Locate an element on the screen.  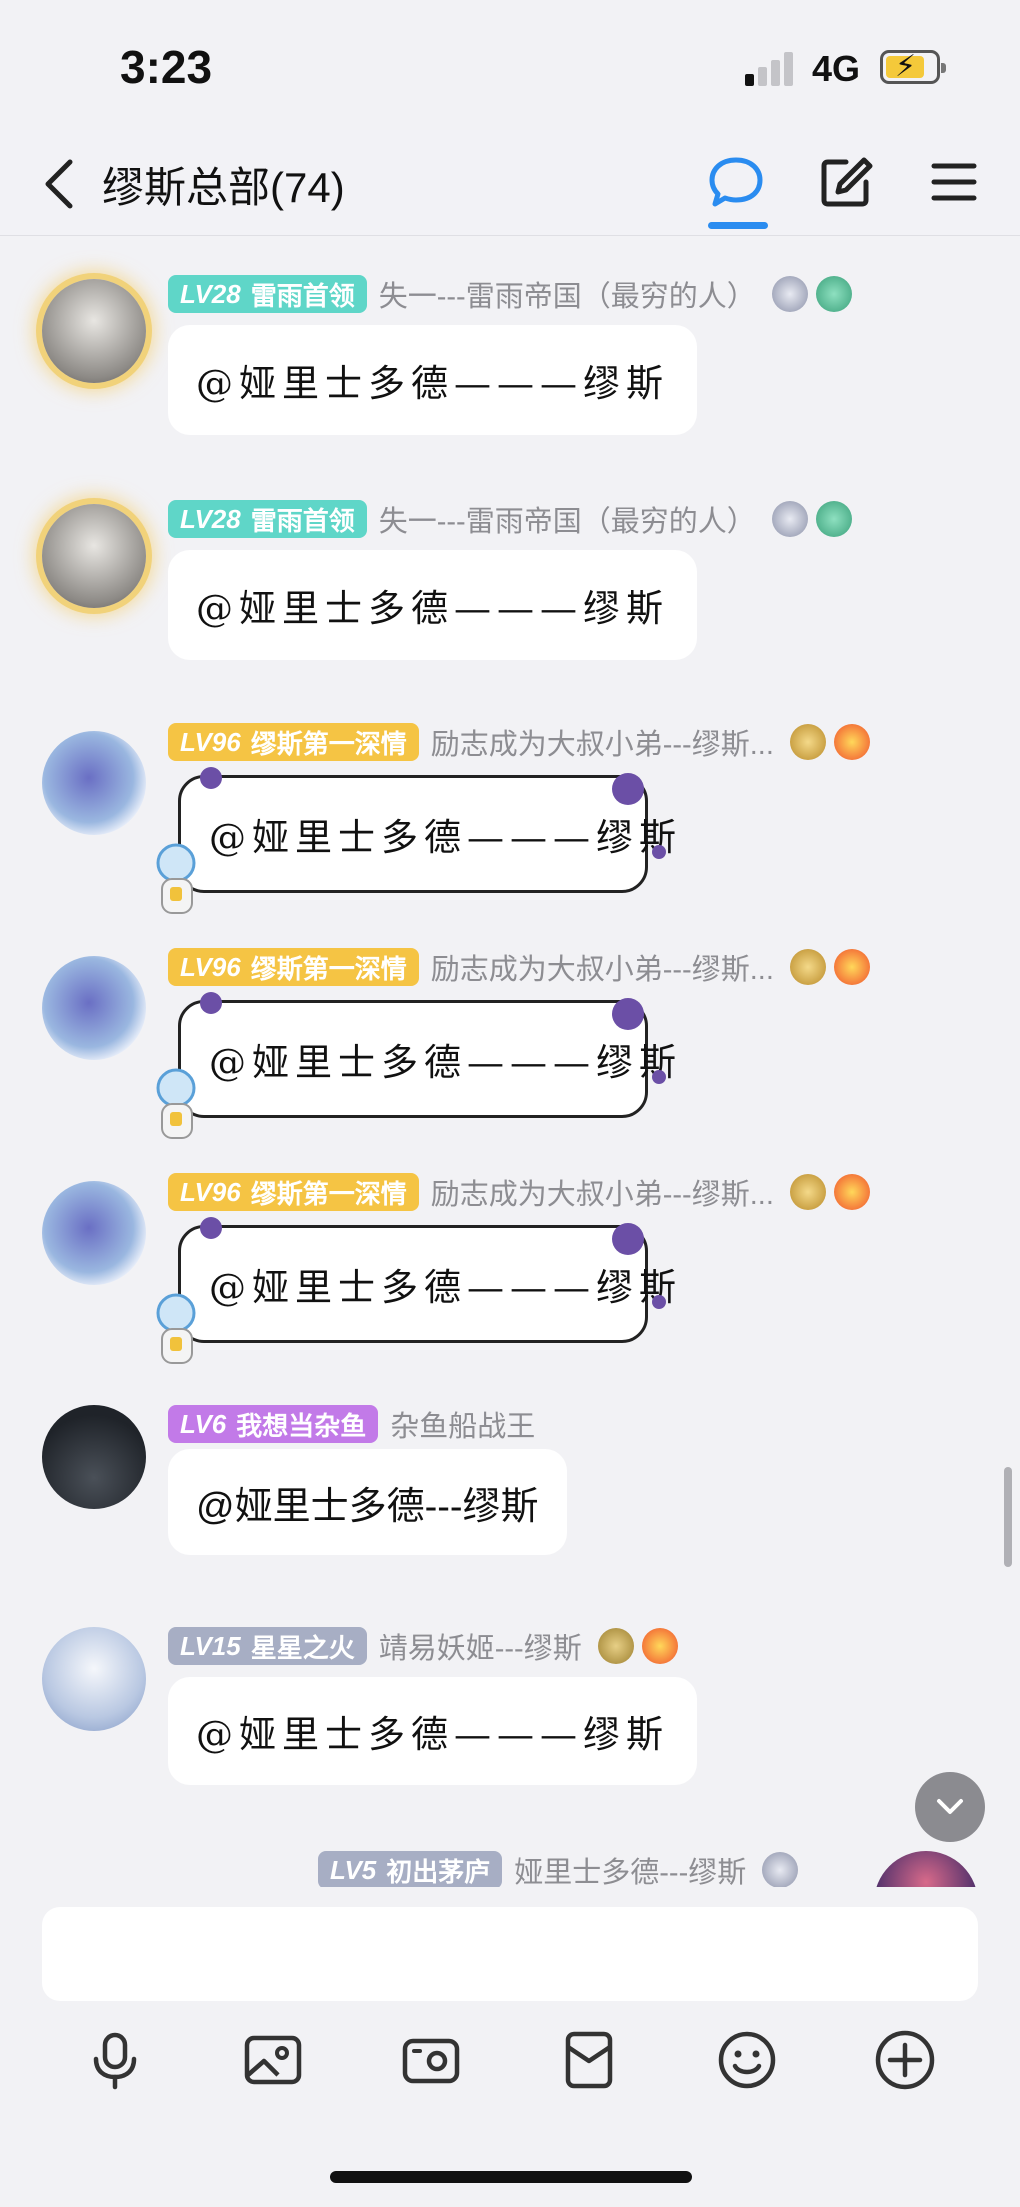
camera-icon is located at coordinates (431, 2060).